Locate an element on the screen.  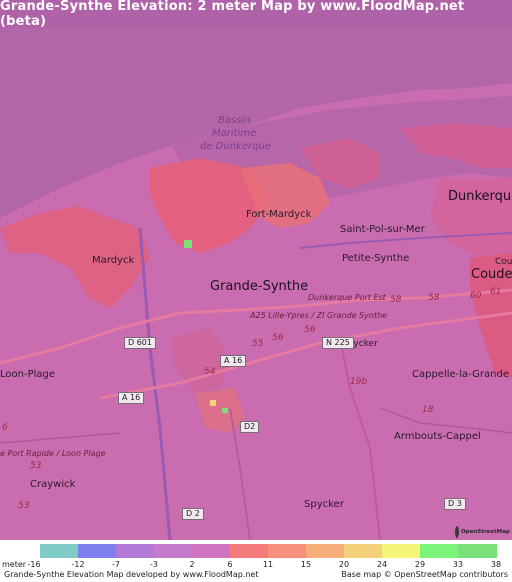
place-armbouts: Armbouts-Cappel is located at coordinates (437, 437).